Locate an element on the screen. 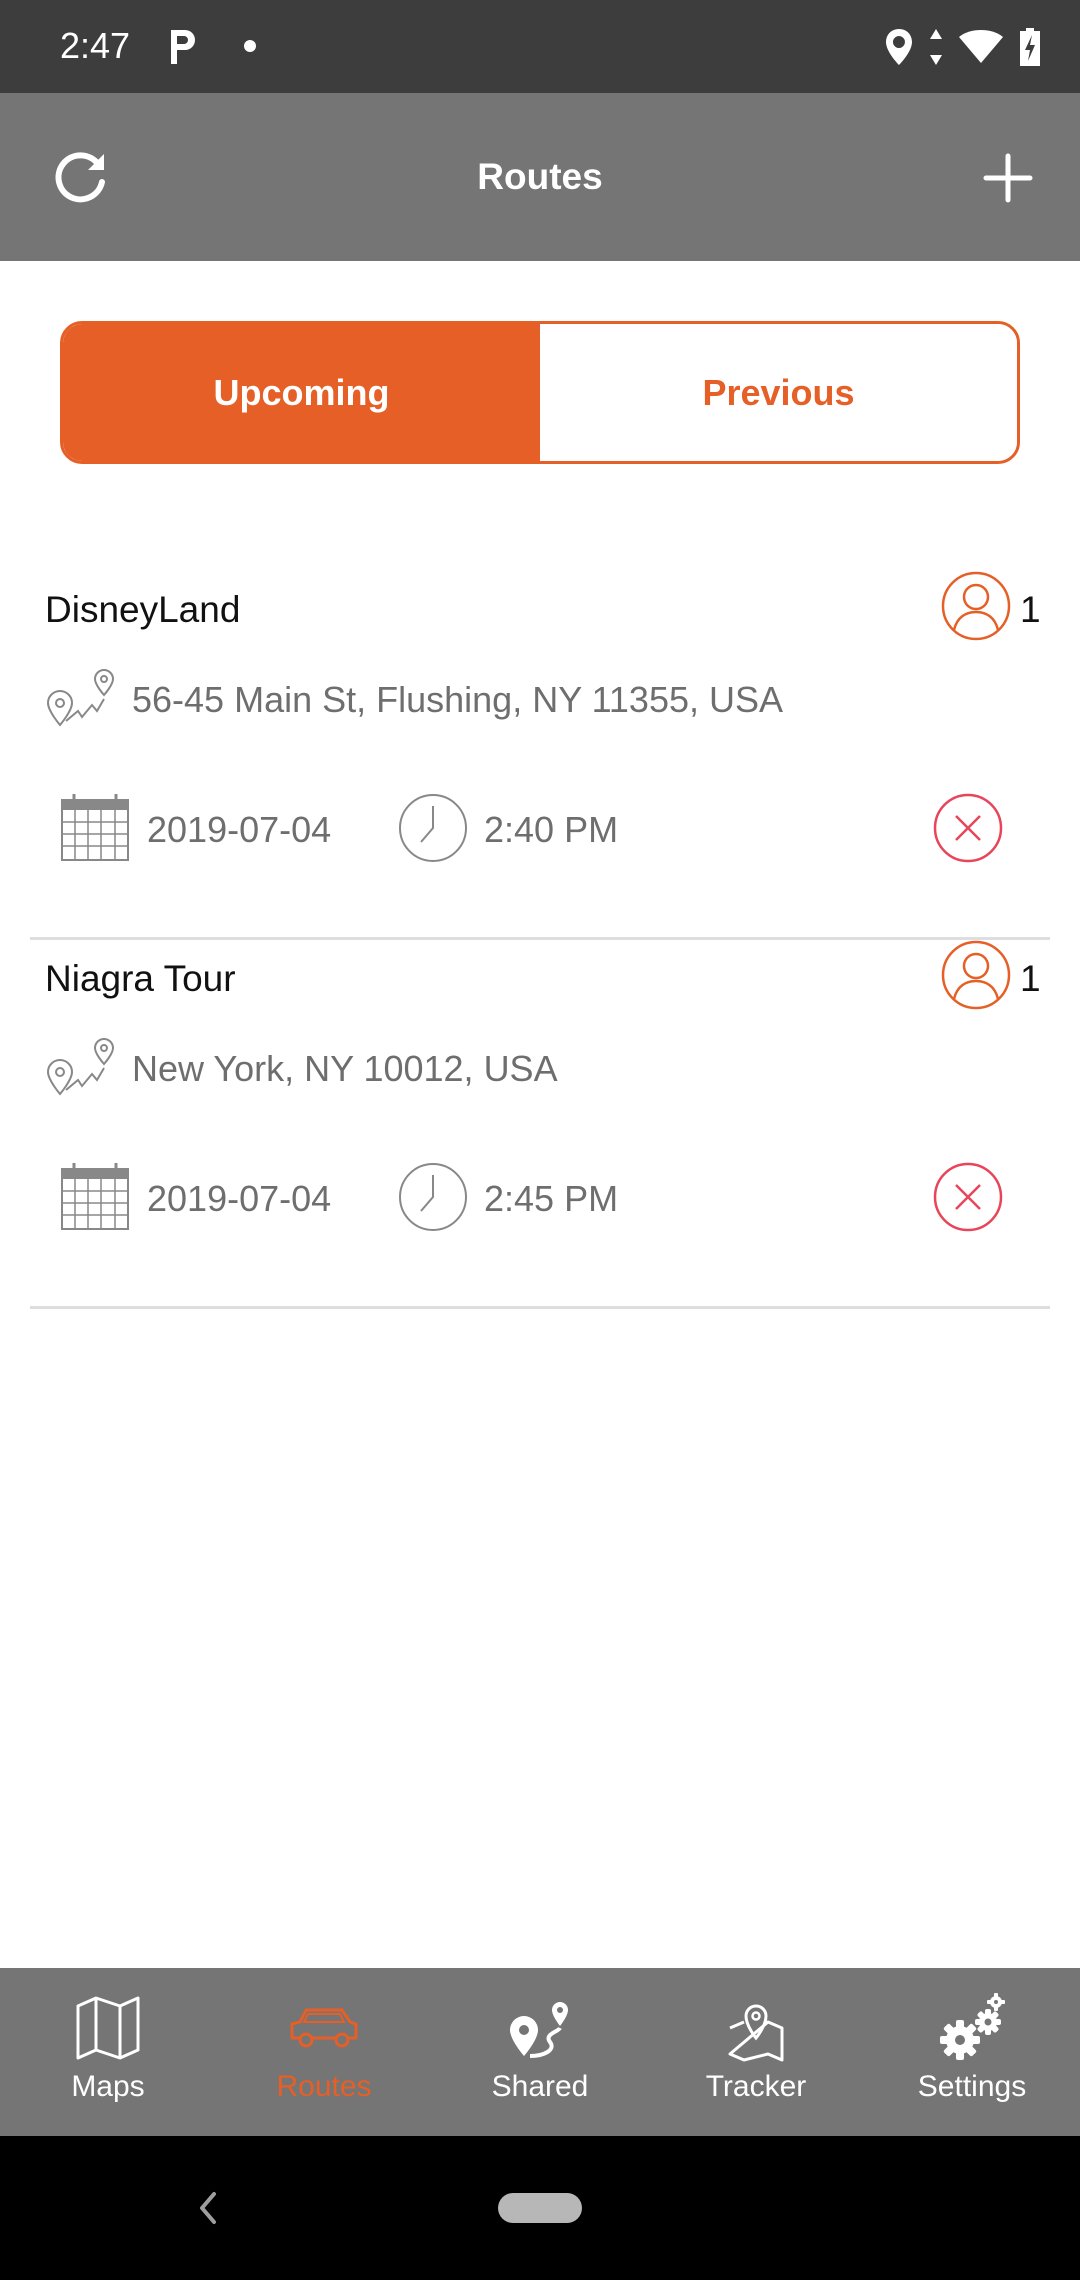 The height and width of the screenshot is (2280, 1080). system-navigation-bar is located at coordinates (540, 2208).